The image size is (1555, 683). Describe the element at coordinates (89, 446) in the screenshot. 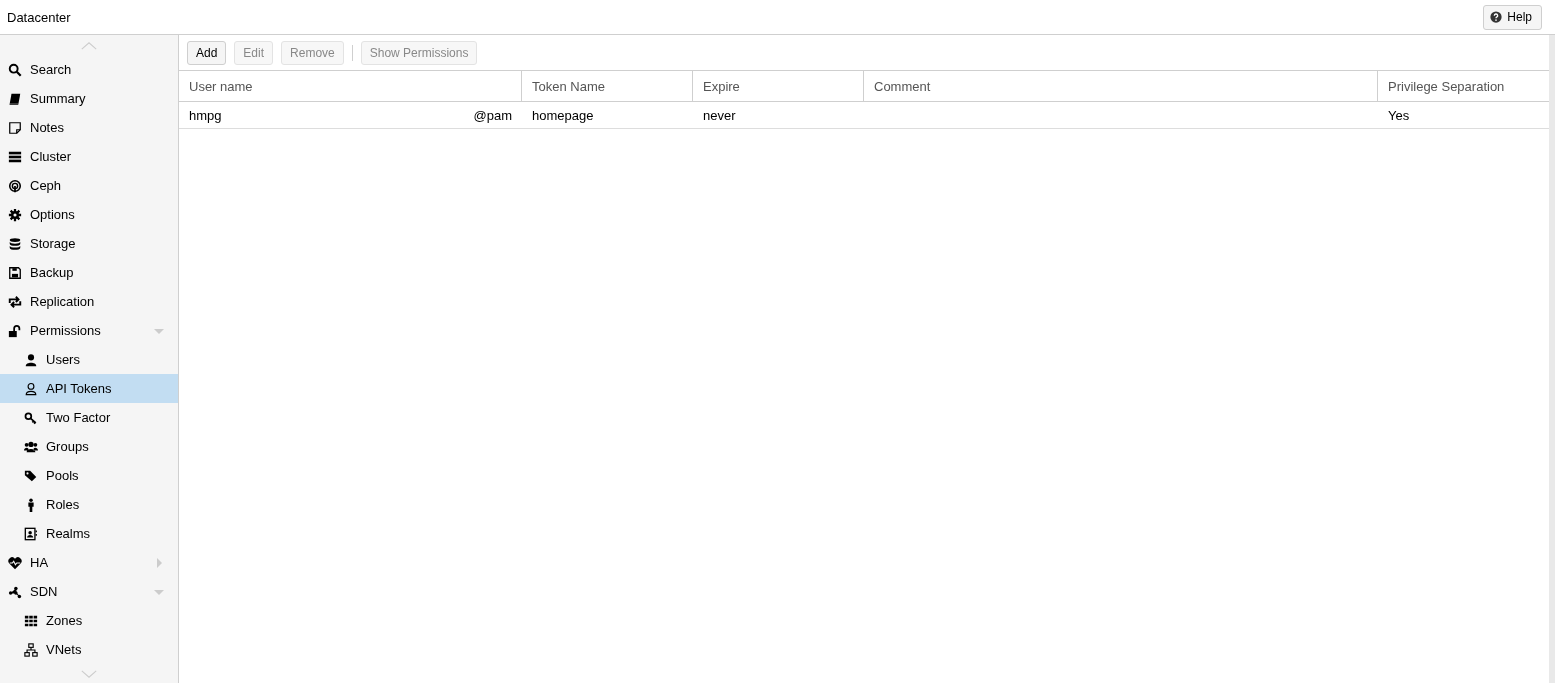

I see `sidebar-item: Groups` at that location.